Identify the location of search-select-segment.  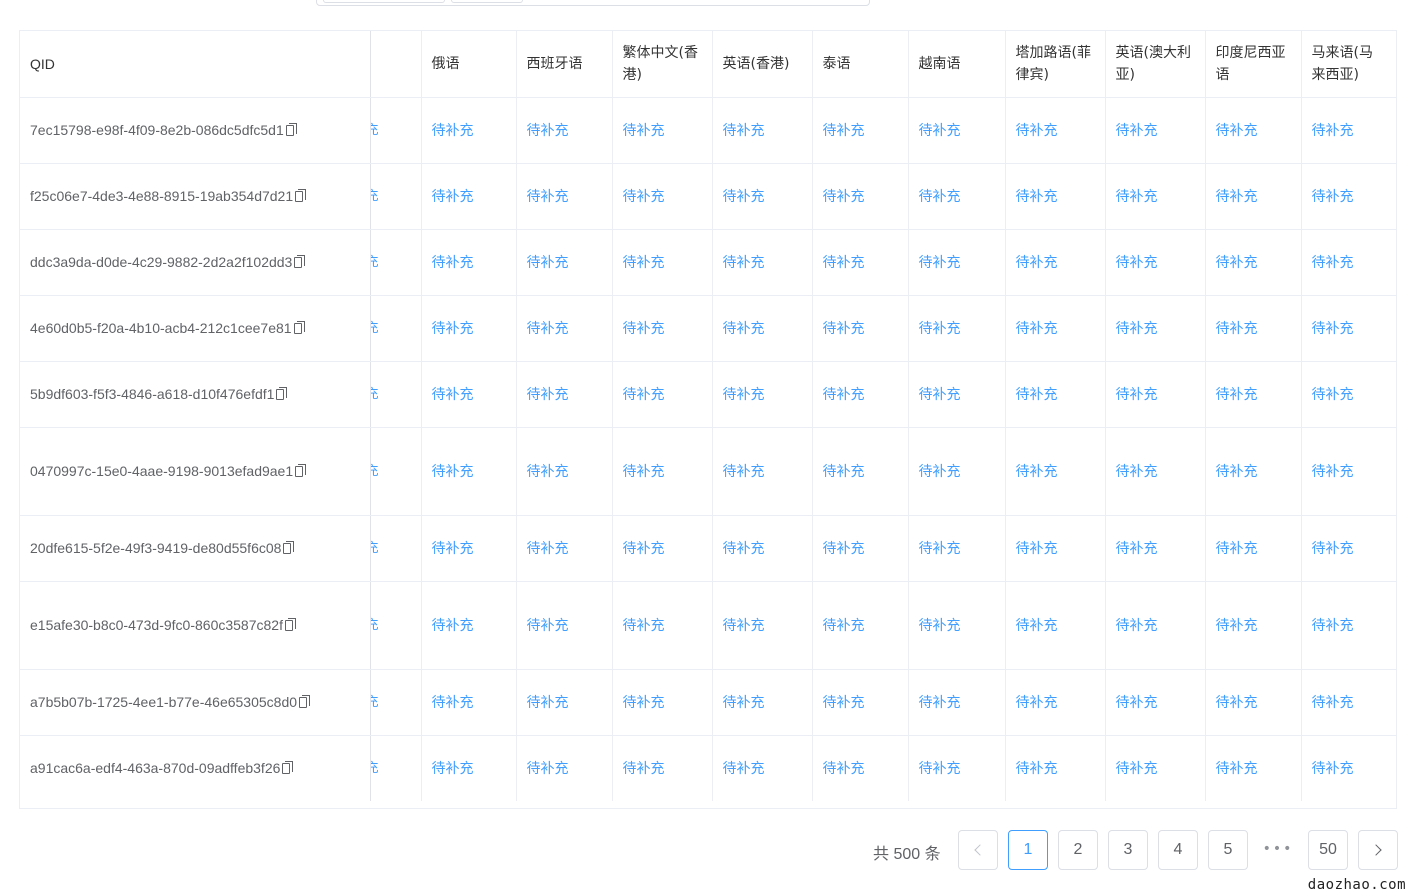
(487, 1).